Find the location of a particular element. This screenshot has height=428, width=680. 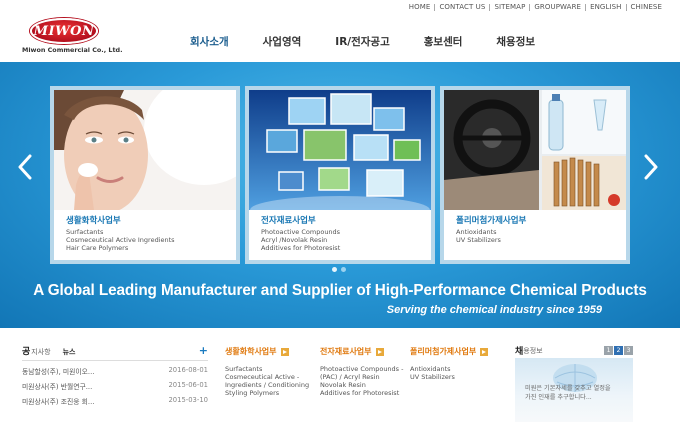

logo-text: MIWON is located at coordinates (64, 31).